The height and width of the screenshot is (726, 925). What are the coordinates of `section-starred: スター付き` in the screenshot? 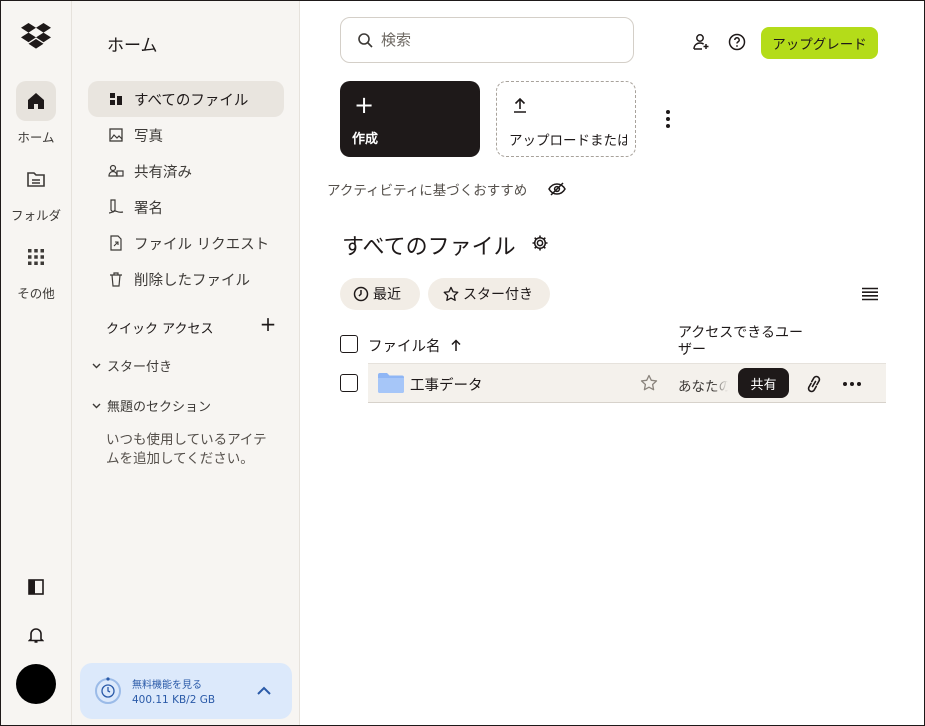 It's located at (132, 365).